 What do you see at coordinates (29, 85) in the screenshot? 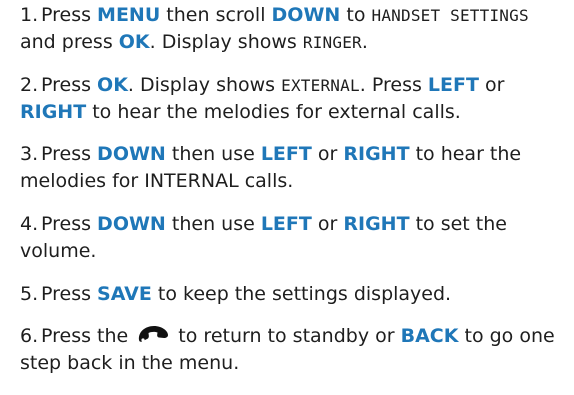
I see `step-number: 2.` at bounding box center [29, 85].